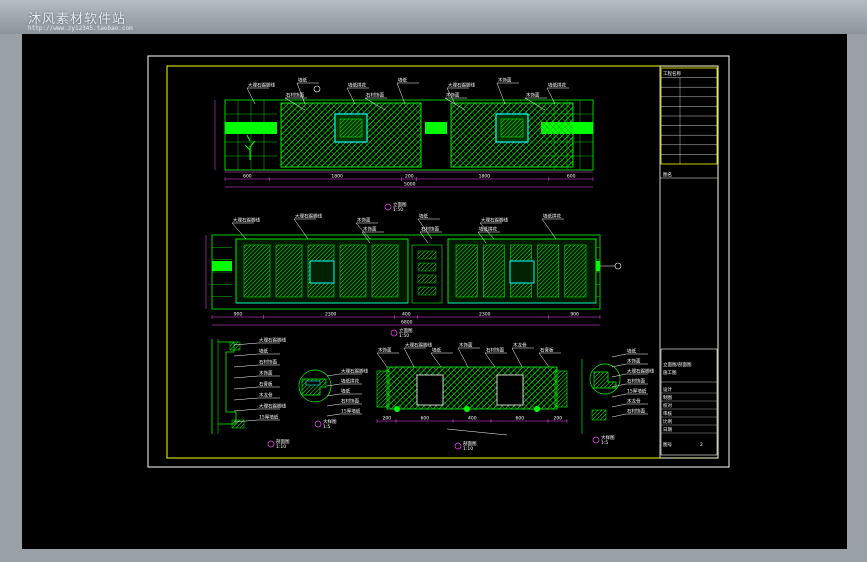 This screenshot has height=562, width=867. Describe the element at coordinates (458, 446) in the screenshot. I see `sc-caption-marker` at that location.